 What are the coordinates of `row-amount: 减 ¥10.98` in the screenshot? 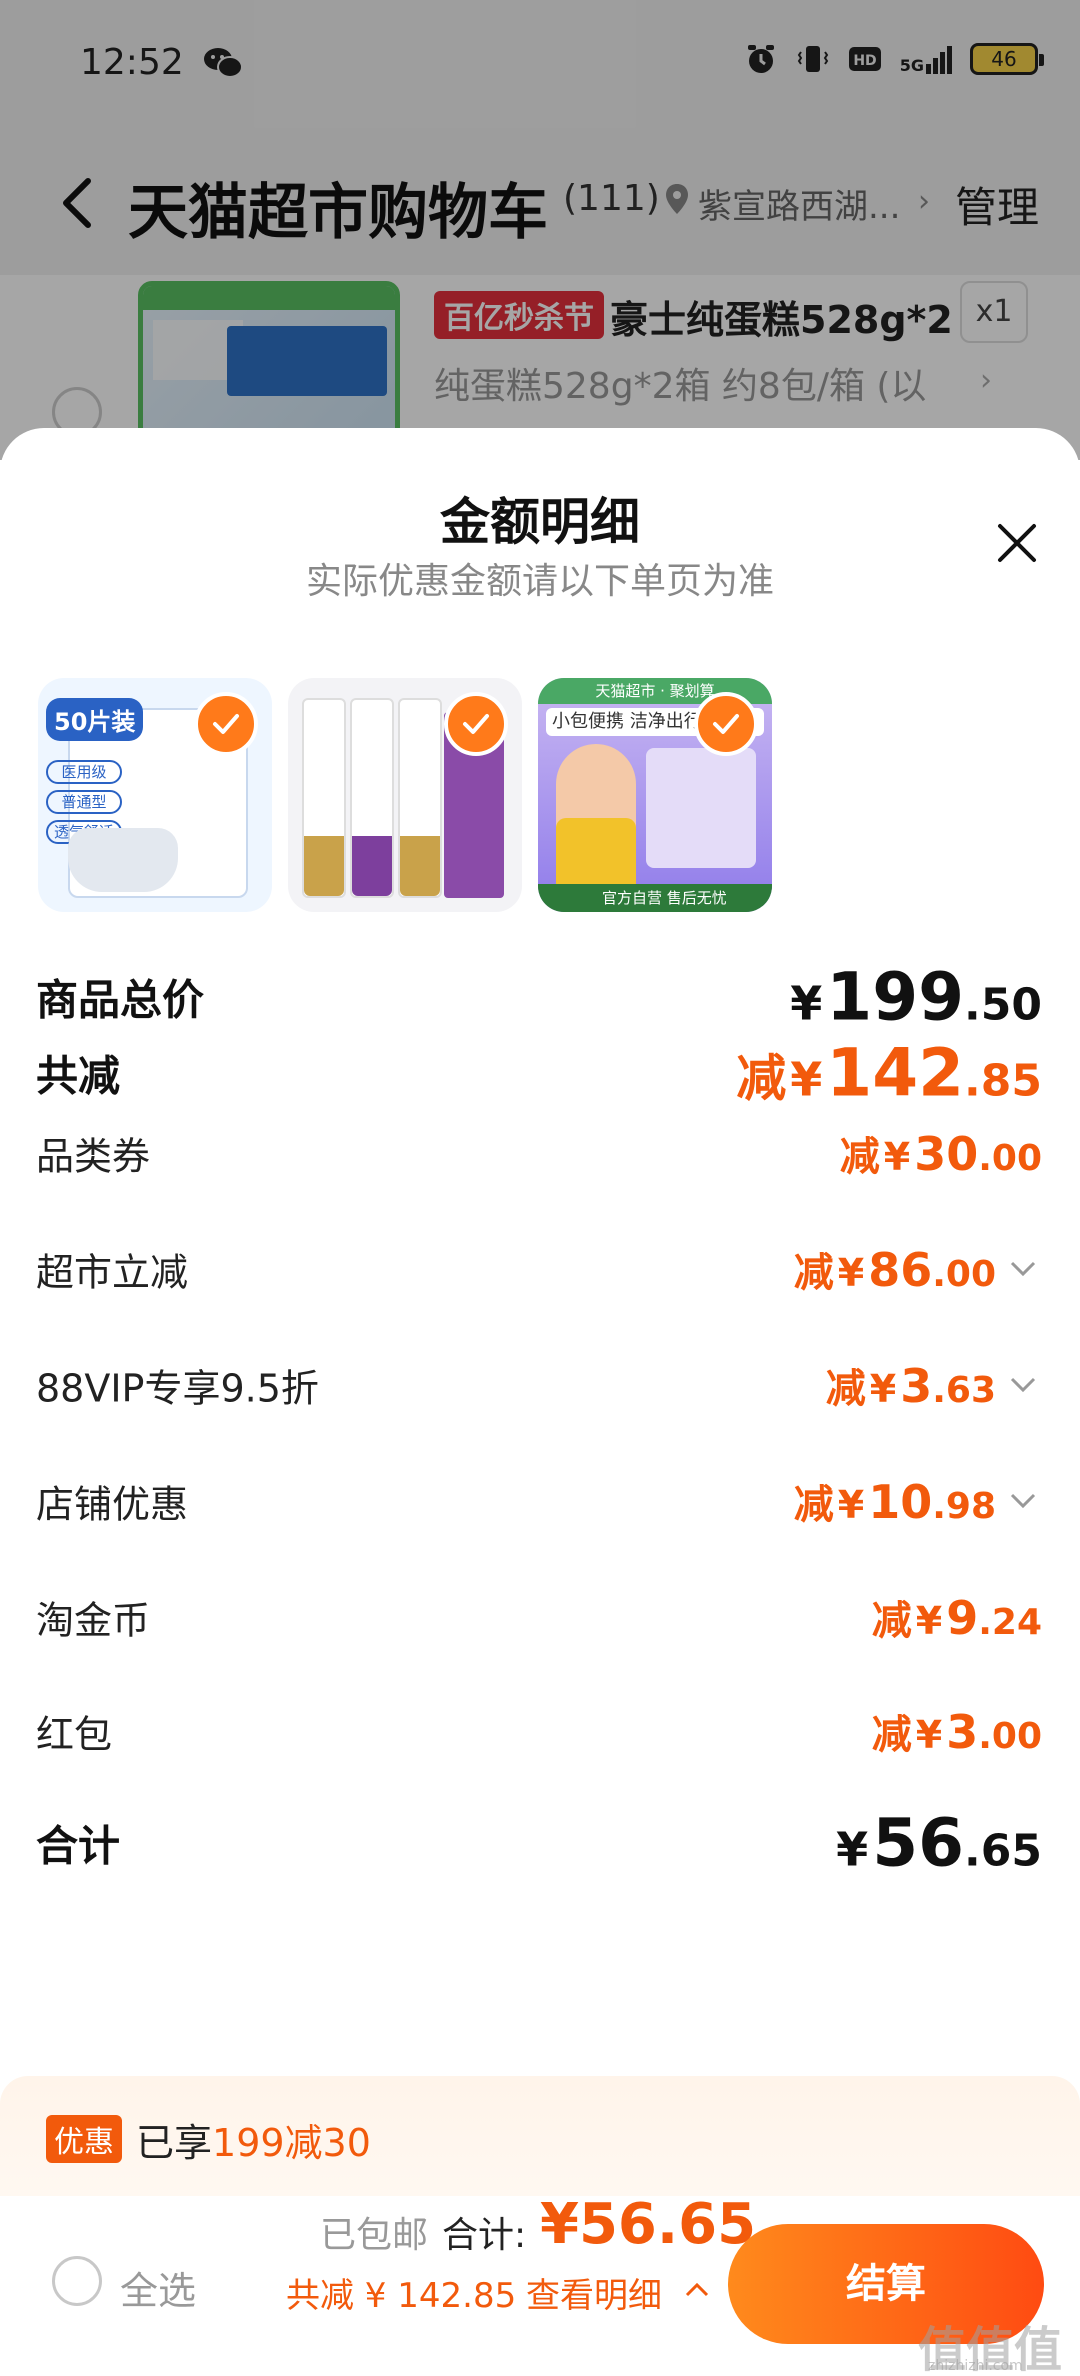 It's located at (916, 1501).